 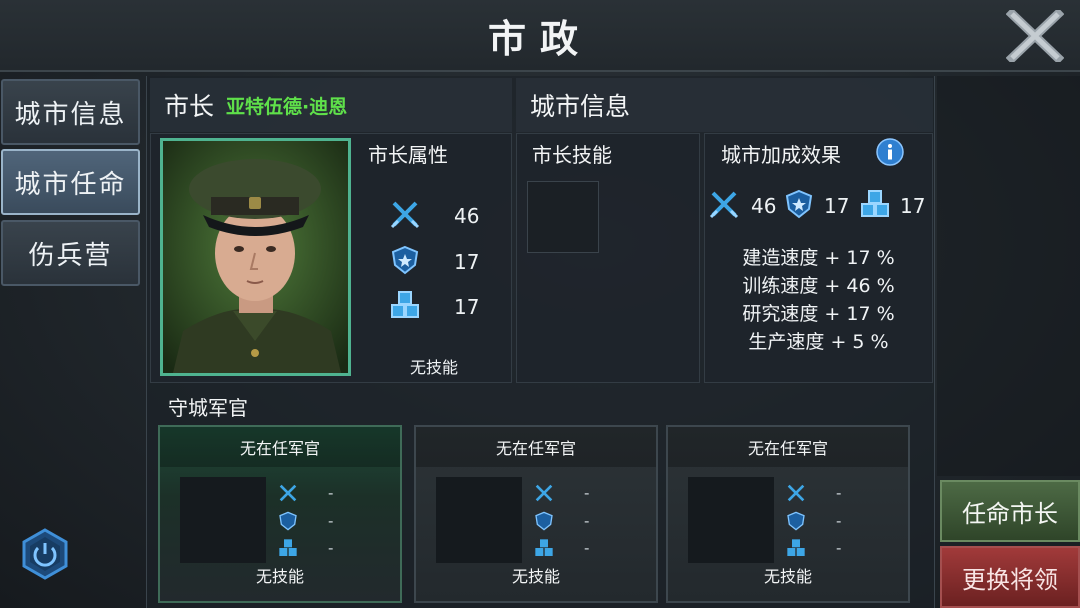 What do you see at coordinates (563, 217) in the screenshot?
I see `skill-slot` at bounding box center [563, 217].